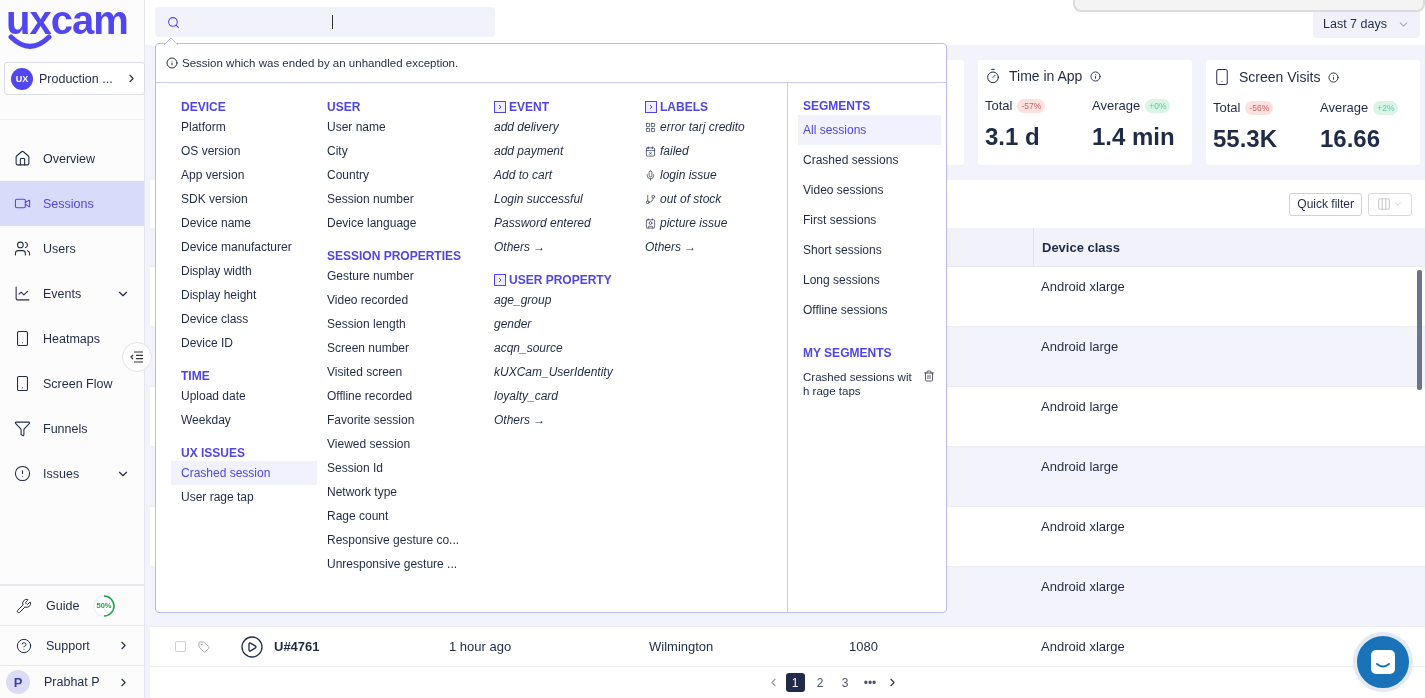  I want to click on segment-item: Long sessions, so click(869, 280).